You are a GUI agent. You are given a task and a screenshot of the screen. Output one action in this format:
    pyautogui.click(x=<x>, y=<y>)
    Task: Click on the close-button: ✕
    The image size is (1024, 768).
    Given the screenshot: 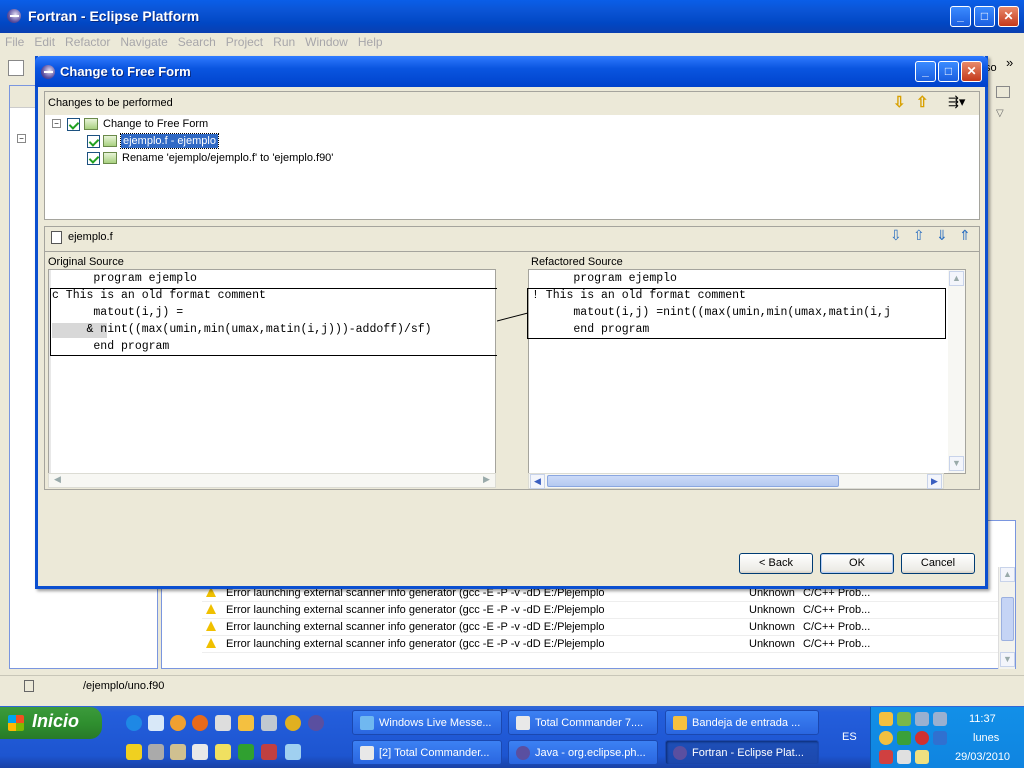 What is the action you would take?
    pyautogui.click(x=1008, y=16)
    